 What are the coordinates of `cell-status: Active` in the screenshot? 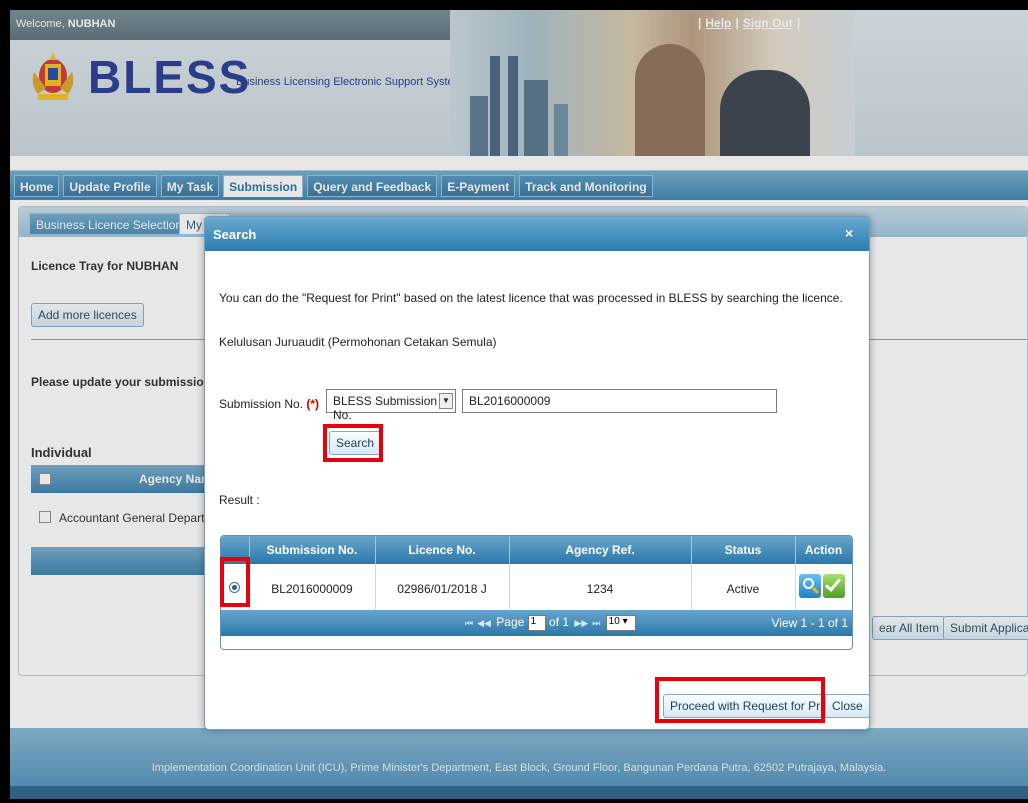 It's located at (743, 589).